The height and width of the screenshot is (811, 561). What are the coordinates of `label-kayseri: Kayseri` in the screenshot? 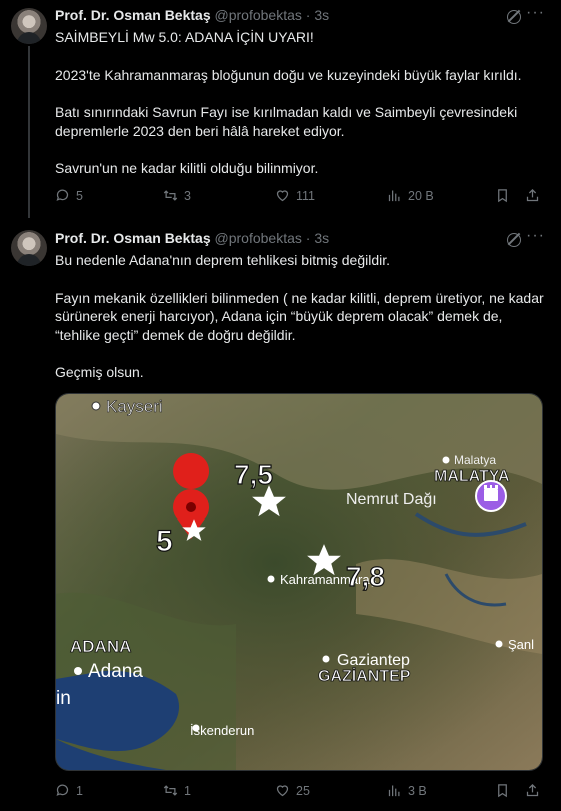 It's located at (134, 406).